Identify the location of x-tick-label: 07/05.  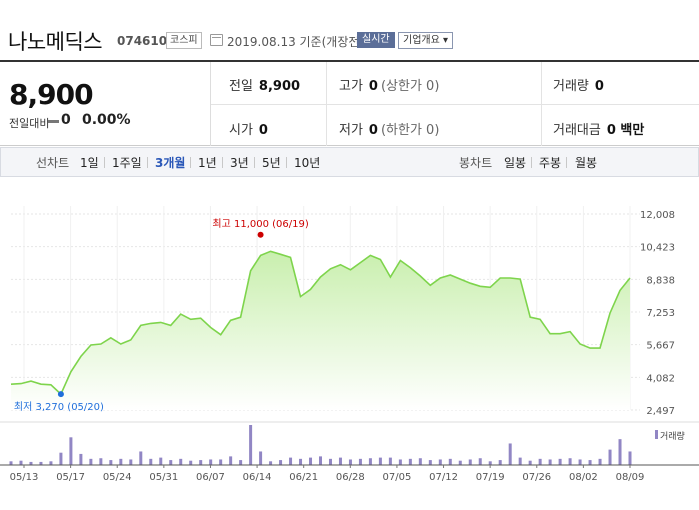
(397, 477).